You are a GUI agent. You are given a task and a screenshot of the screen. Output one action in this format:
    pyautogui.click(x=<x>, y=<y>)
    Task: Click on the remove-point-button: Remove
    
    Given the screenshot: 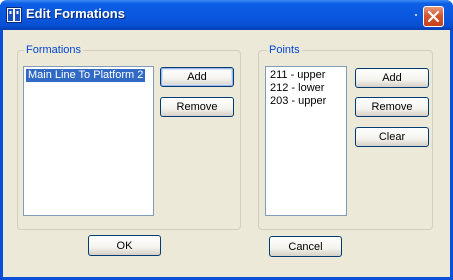 What is the action you would take?
    pyautogui.click(x=392, y=107)
    